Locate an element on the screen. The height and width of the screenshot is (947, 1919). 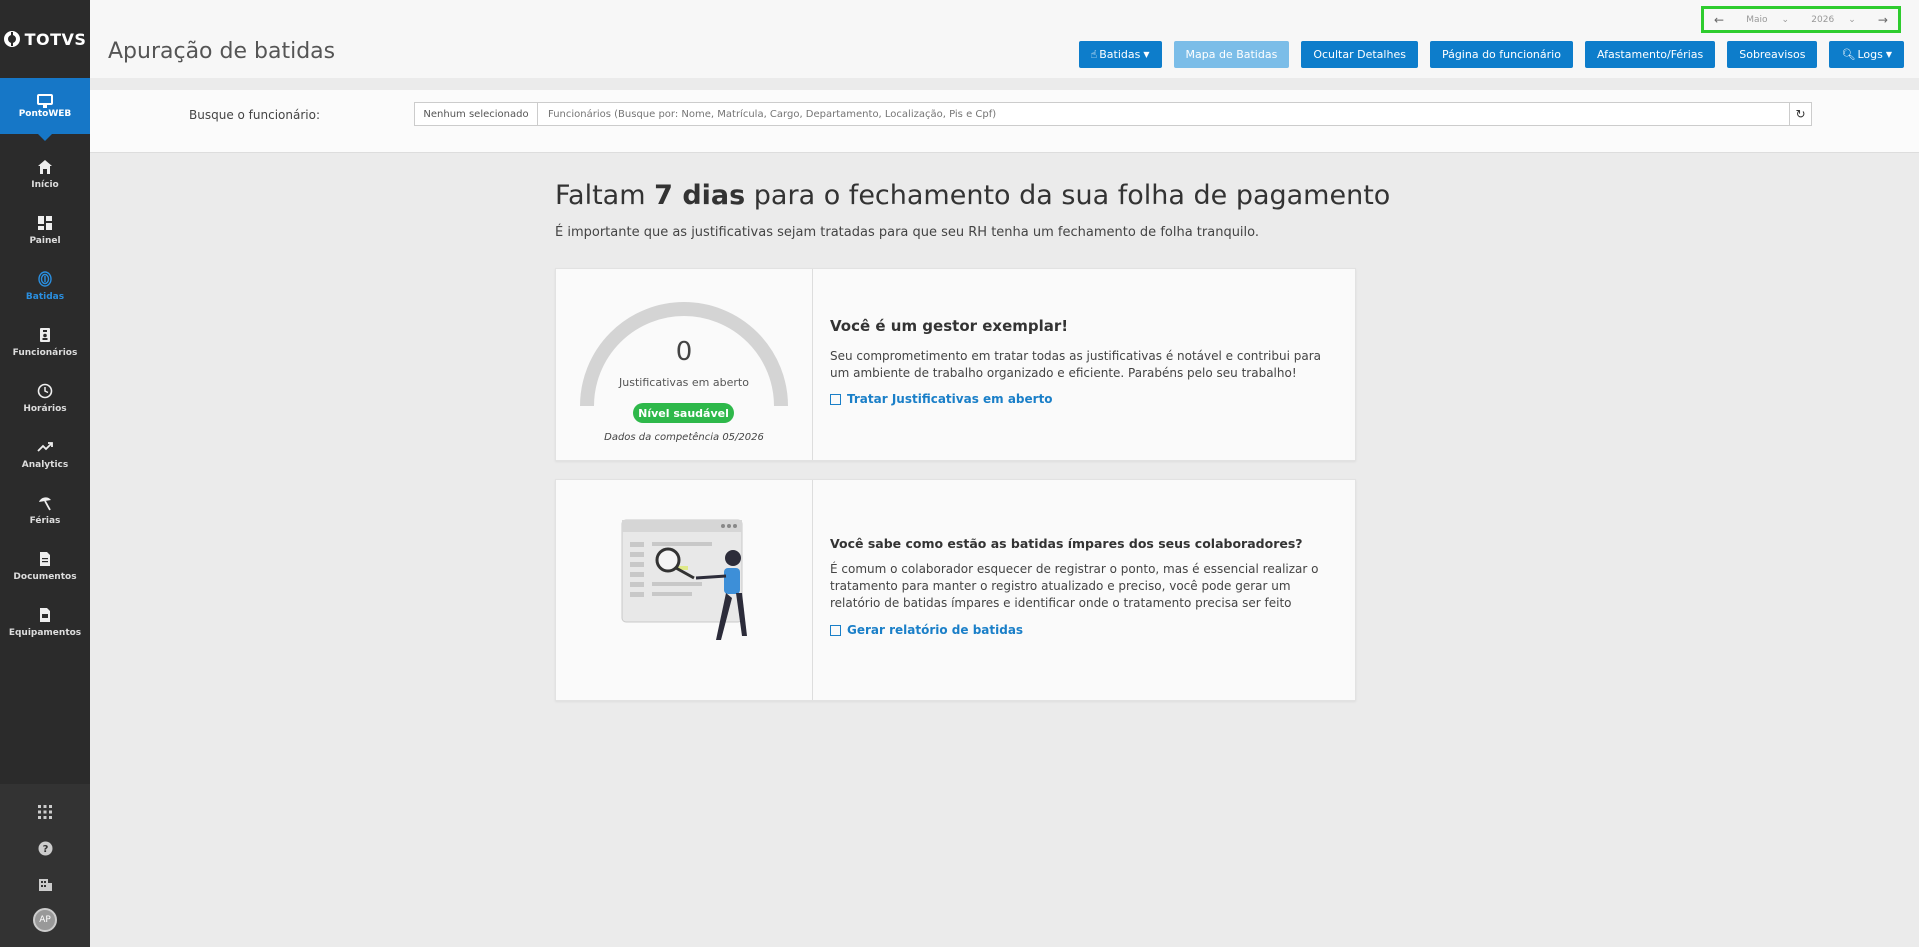
totvs-logo-icon is located at coordinates (11, 39).